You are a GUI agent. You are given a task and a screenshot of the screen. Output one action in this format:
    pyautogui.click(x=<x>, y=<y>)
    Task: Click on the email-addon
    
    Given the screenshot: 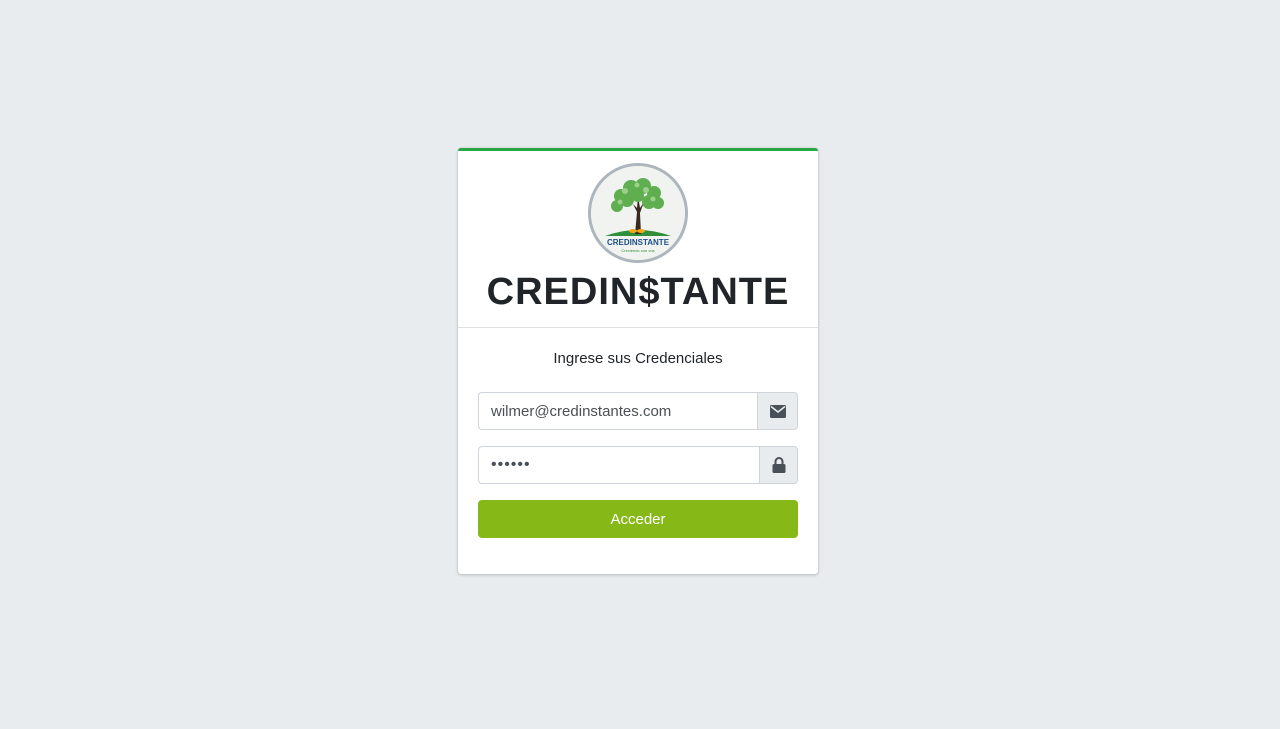 What is the action you would take?
    pyautogui.click(x=777, y=411)
    